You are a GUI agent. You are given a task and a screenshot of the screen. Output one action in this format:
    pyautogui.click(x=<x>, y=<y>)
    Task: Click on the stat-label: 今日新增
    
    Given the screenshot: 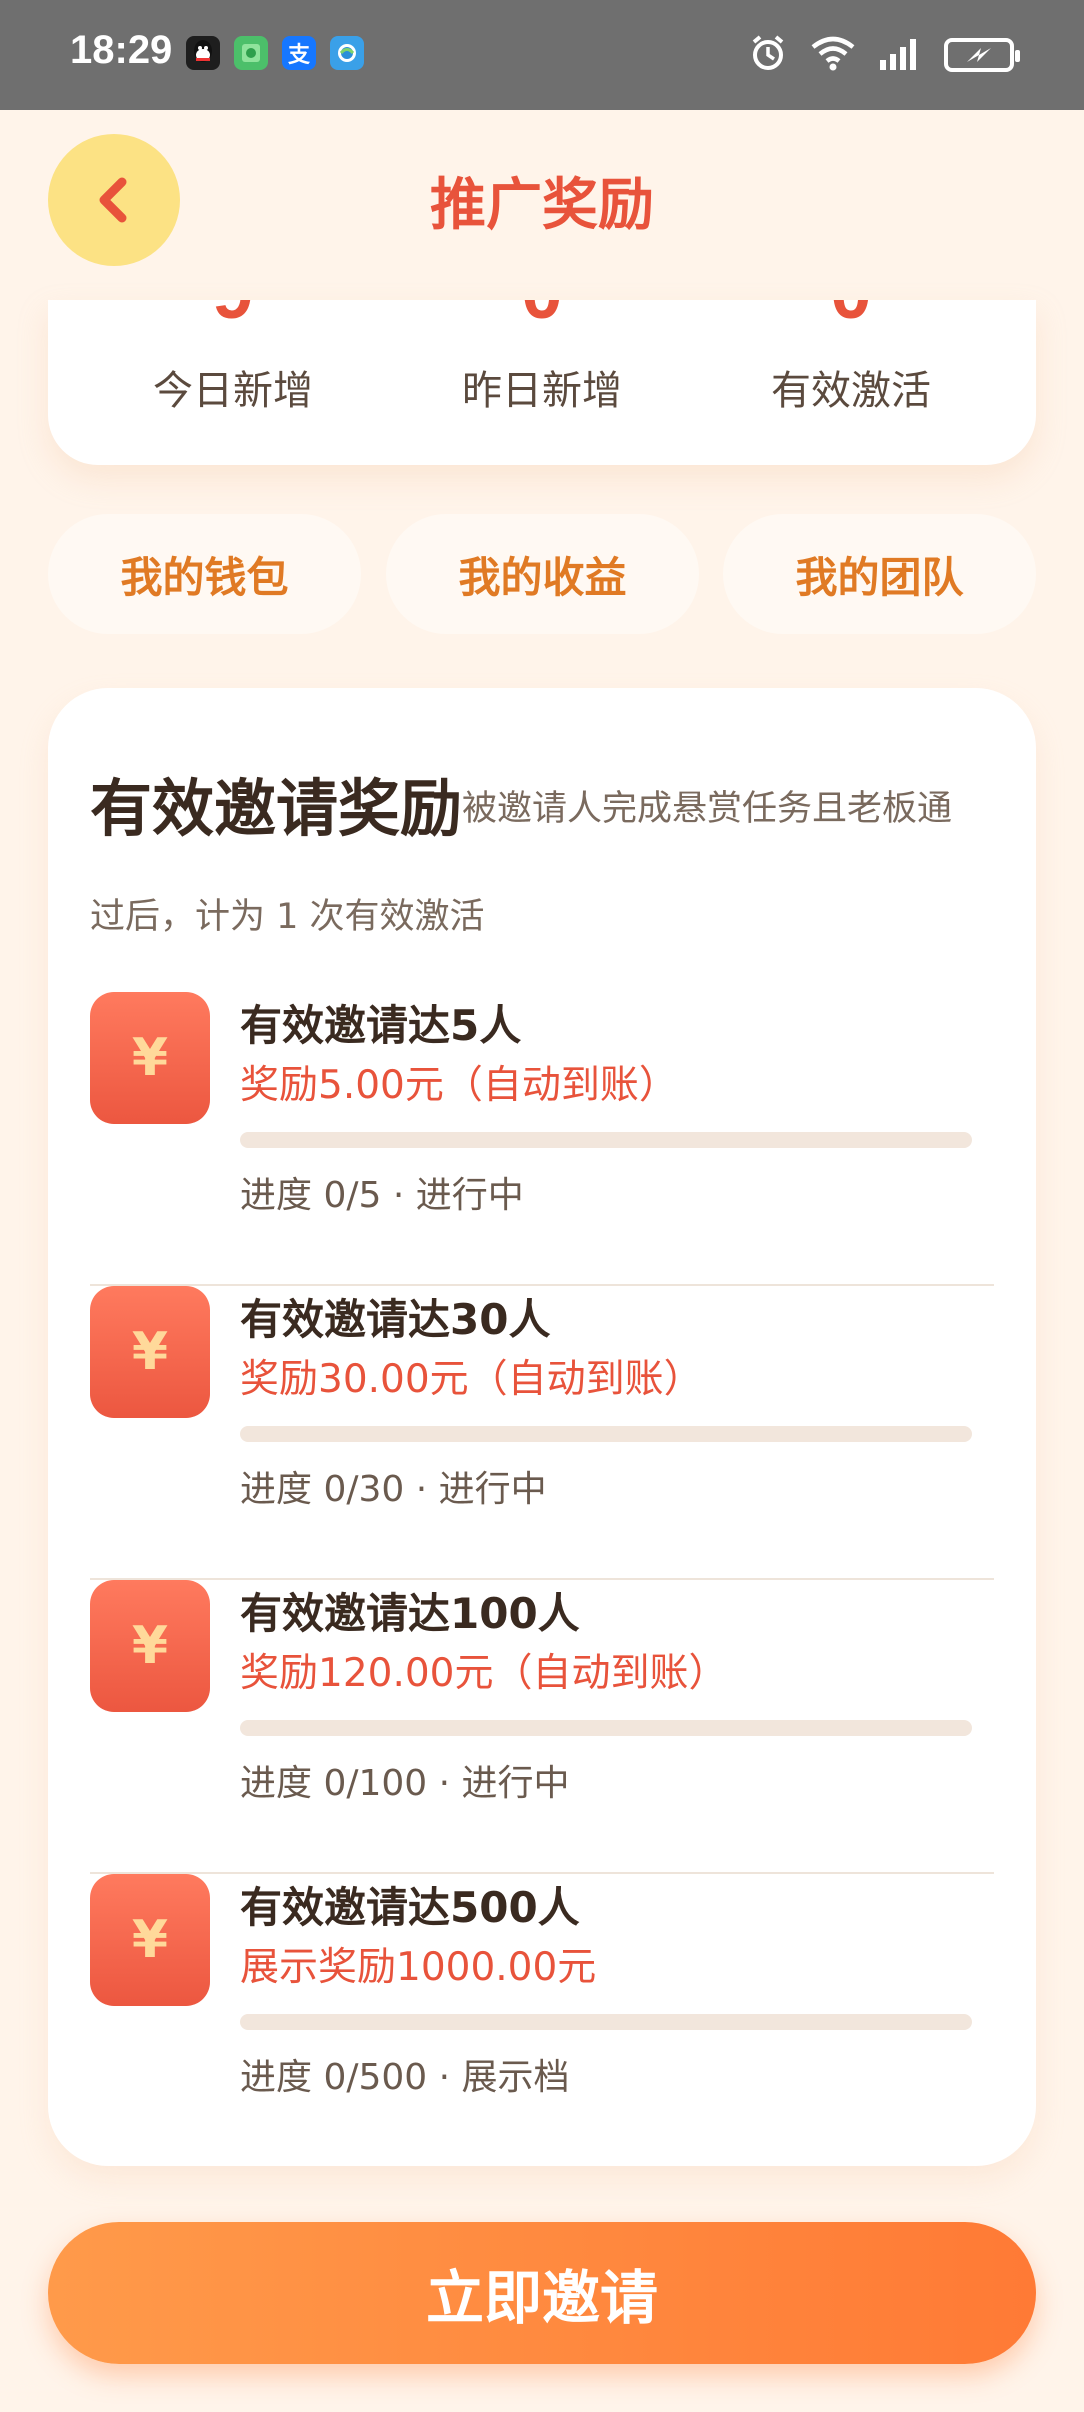 What is the action you would take?
    pyautogui.click(x=233, y=391)
    